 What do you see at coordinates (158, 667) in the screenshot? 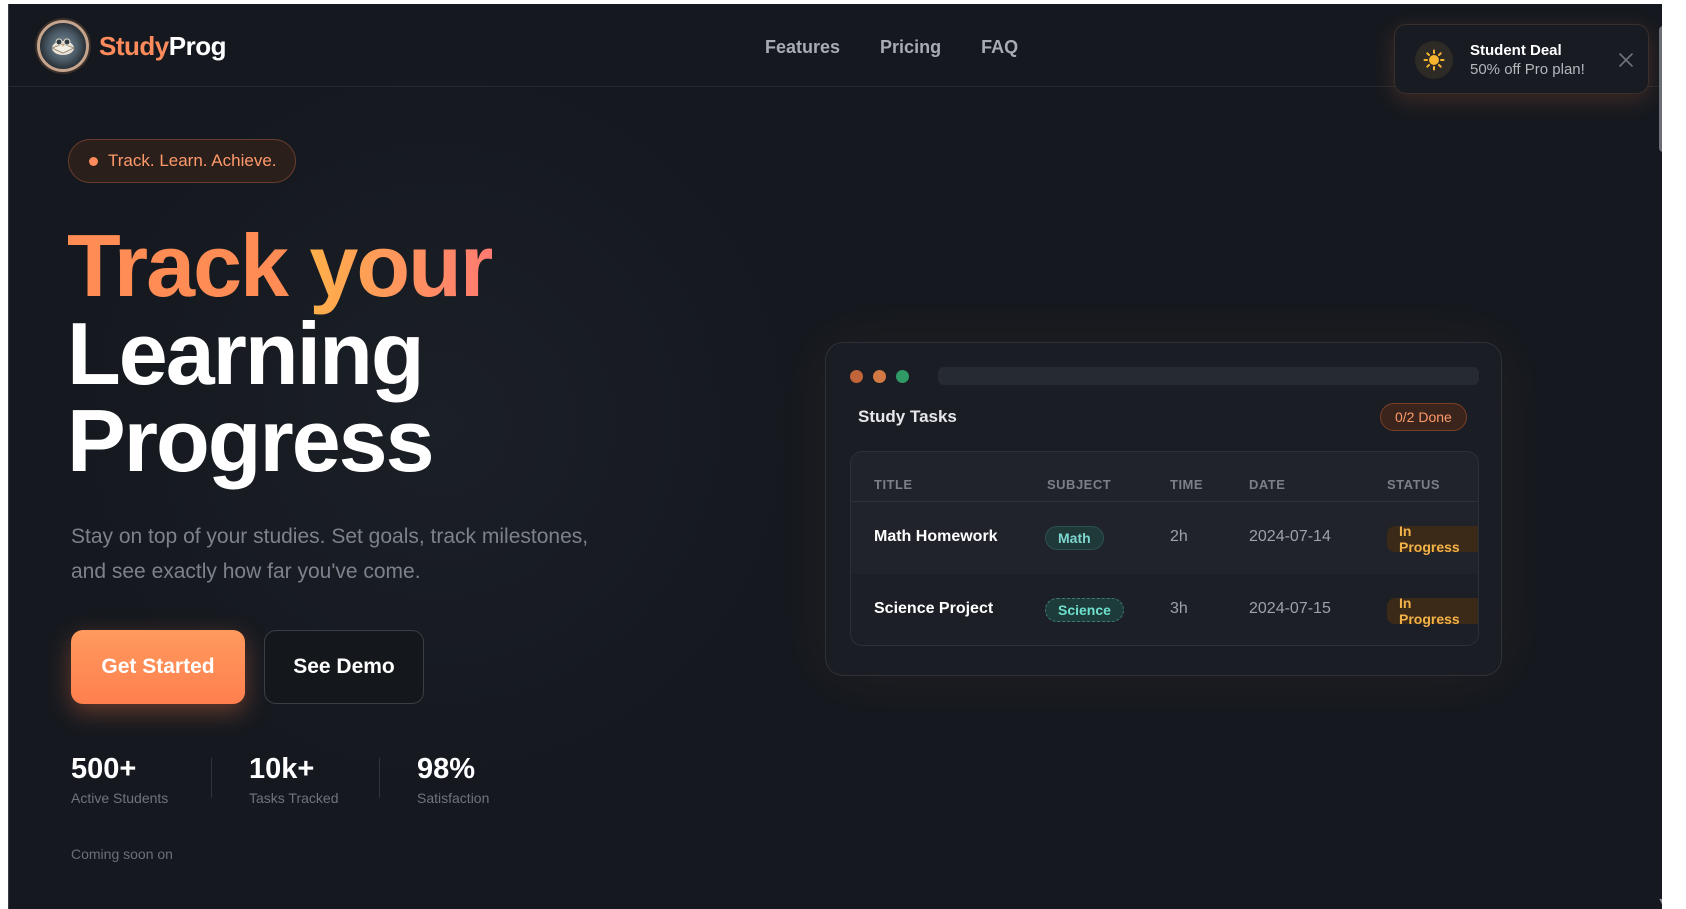
I see `get-started-button: Get Started` at bounding box center [158, 667].